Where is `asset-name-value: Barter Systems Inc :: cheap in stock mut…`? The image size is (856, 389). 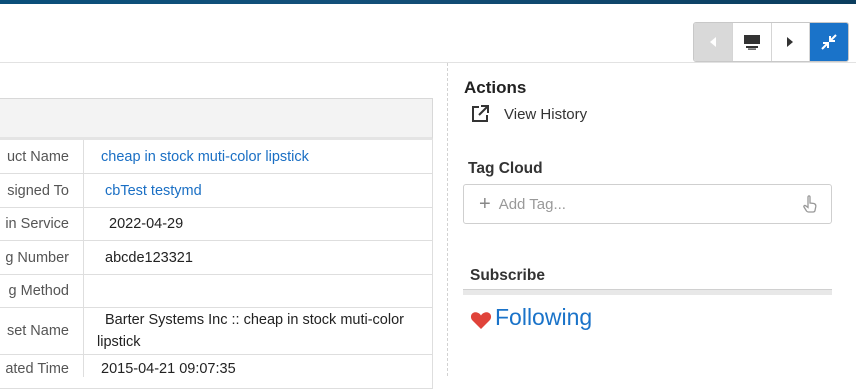 asset-name-value: Barter Systems Inc :: cheap in stock mut… is located at coordinates (250, 331).